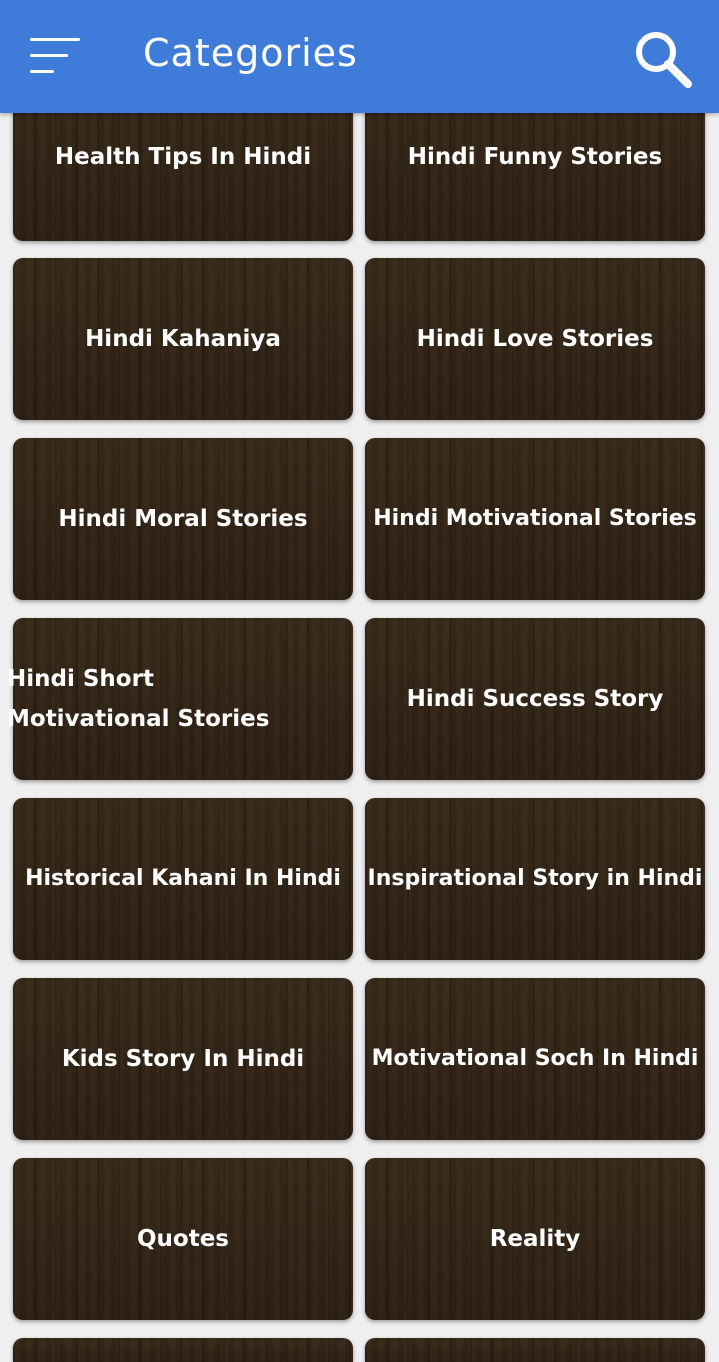 Image resolution: width=719 pixels, height=1362 pixels. I want to click on search-icon, so click(664, 60).